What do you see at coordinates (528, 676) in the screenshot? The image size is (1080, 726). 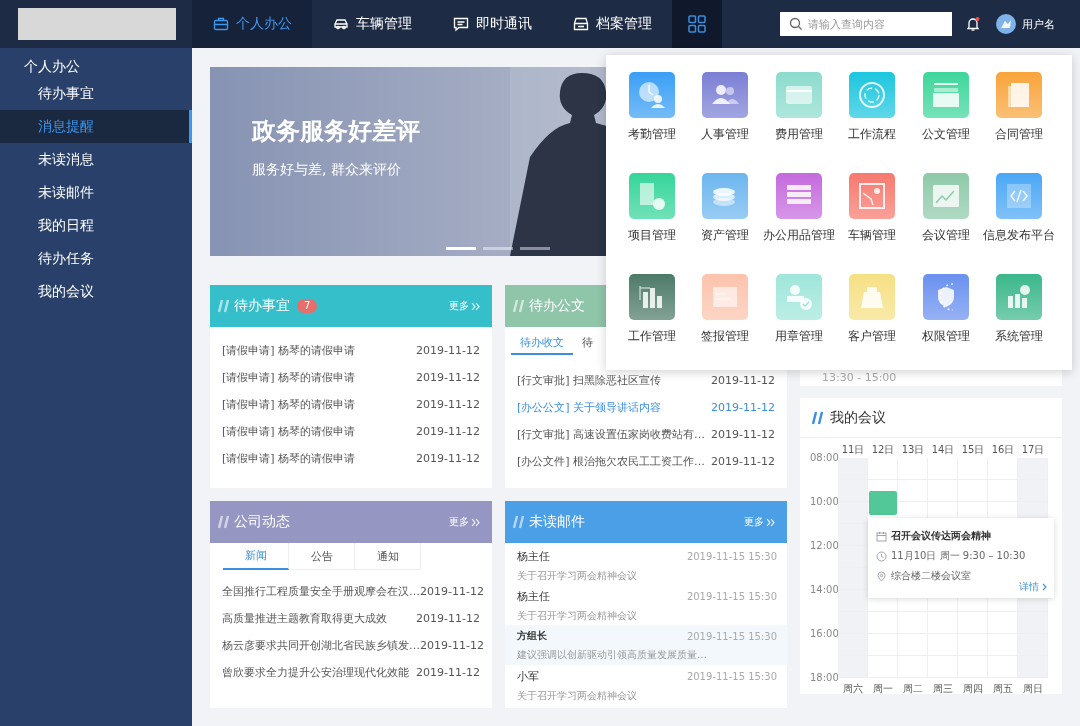 I see `mail-sender: 小军` at bounding box center [528, 676].